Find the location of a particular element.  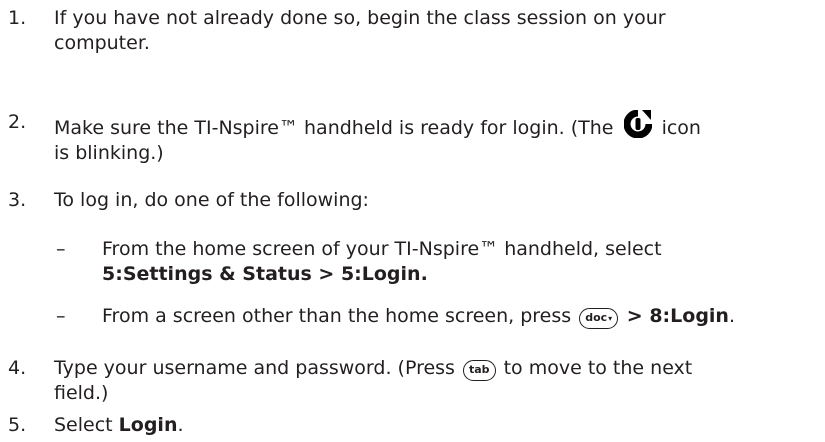

step-text-line: is blinking.) is located at coordinates (109, 153).